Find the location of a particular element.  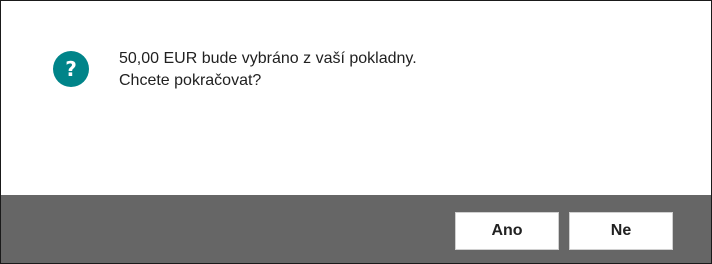

message-line-2: Chcete pokračovat? is located at coordinates (190, 80).